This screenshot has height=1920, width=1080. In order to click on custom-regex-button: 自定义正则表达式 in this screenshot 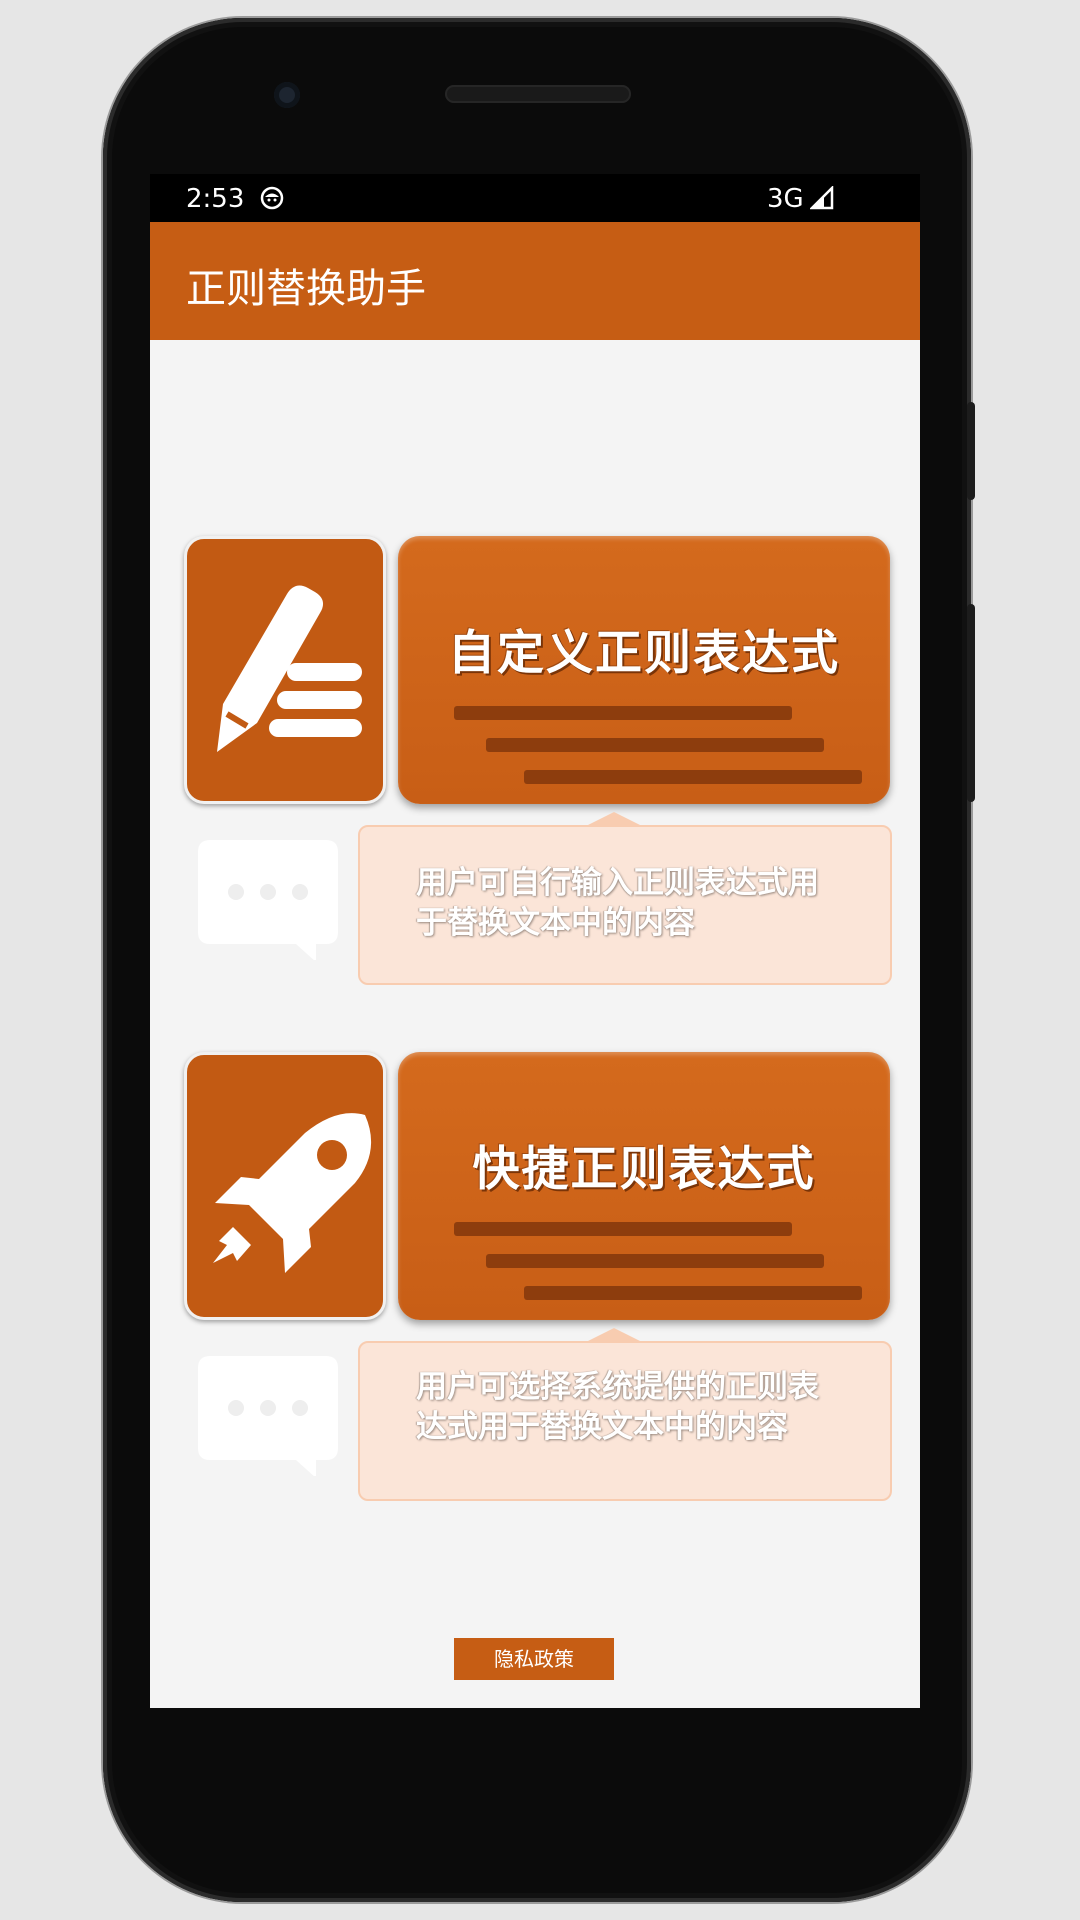, I will do `click(644, 670)`.